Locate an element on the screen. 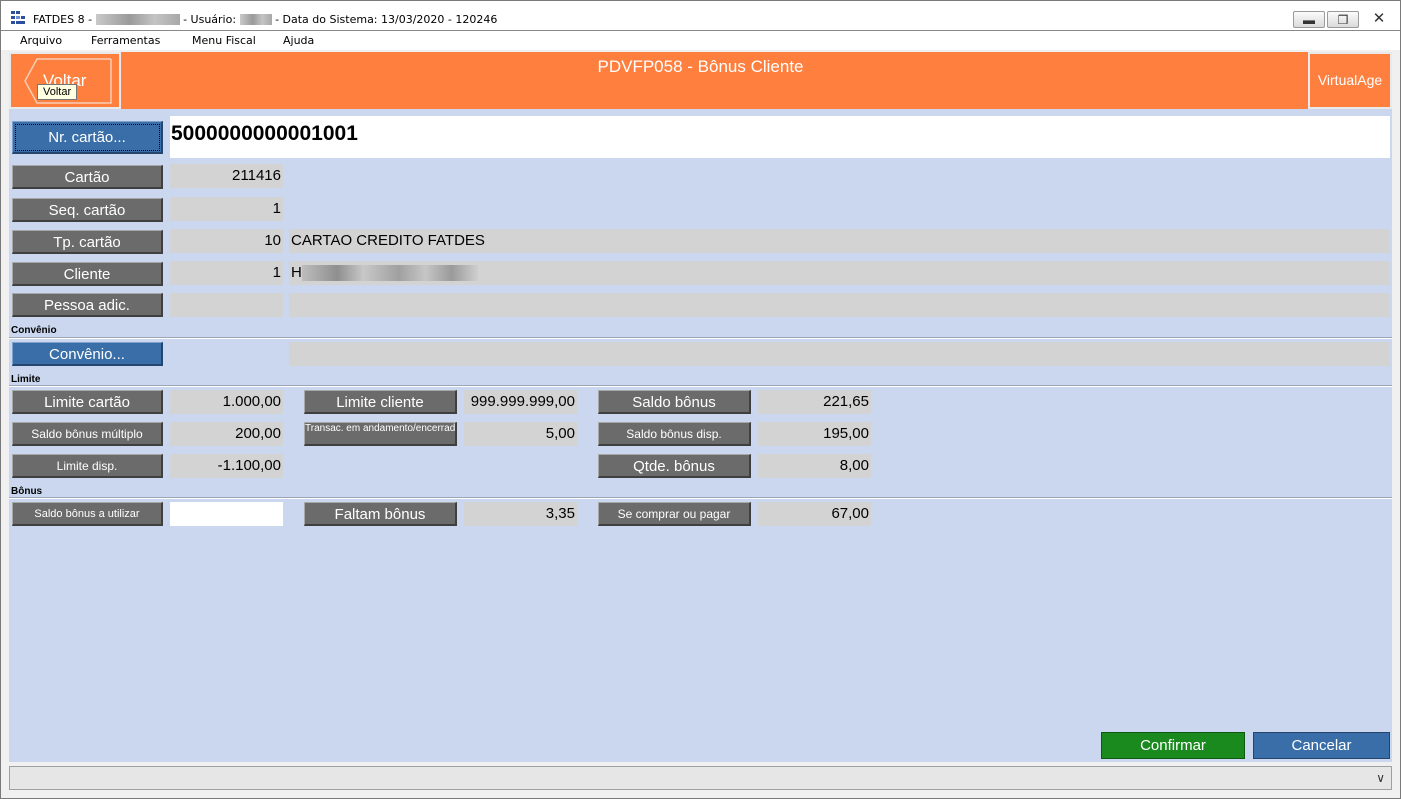 This screenshot has width=1401, height=799. status-dropdown: ∨ is located at coordinates (700, 778).